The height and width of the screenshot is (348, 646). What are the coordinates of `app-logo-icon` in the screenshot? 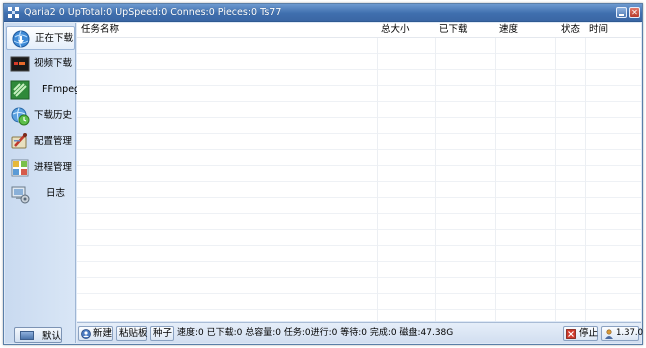 It's located at (13, 12).